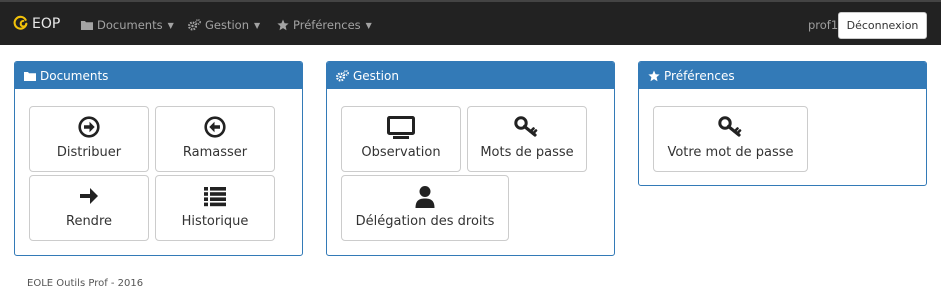 The height and width of the screenshot is (302, 941). I want to click on tile-observation-label: Observation, so click(401, 152).